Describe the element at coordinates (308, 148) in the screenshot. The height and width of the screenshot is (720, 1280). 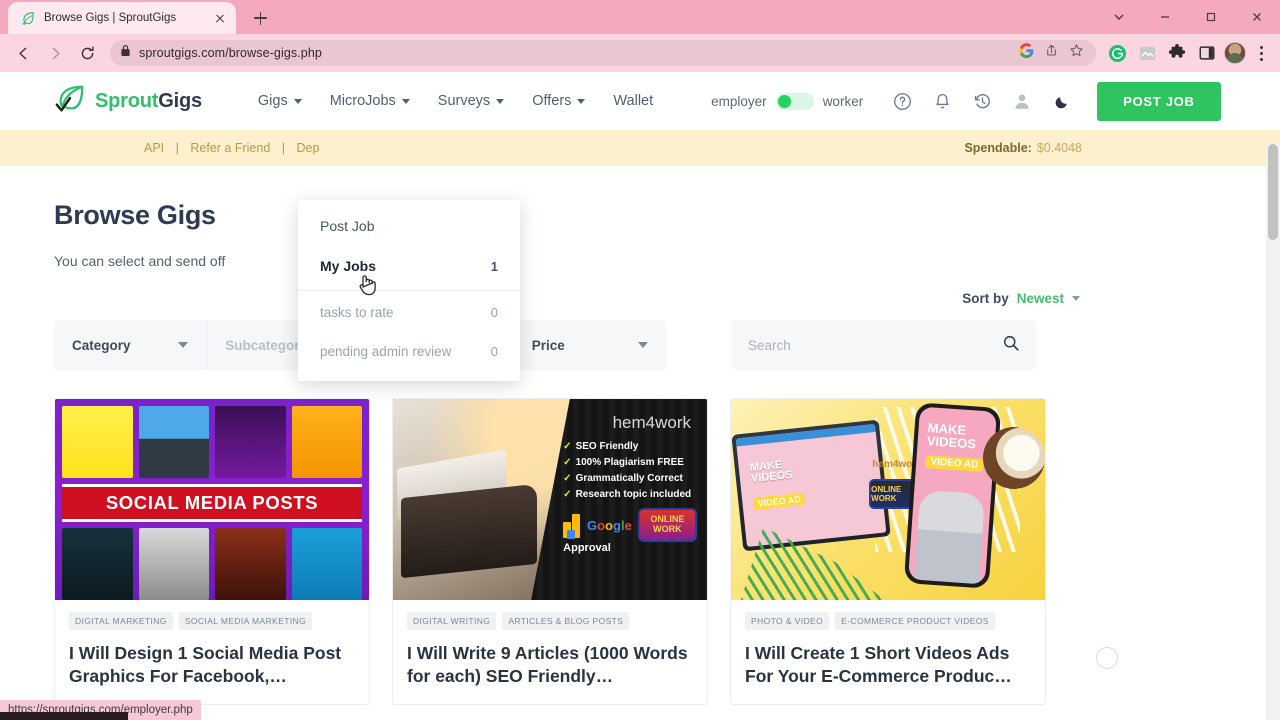
I see `notice-link-deposit: Dep` at that location.